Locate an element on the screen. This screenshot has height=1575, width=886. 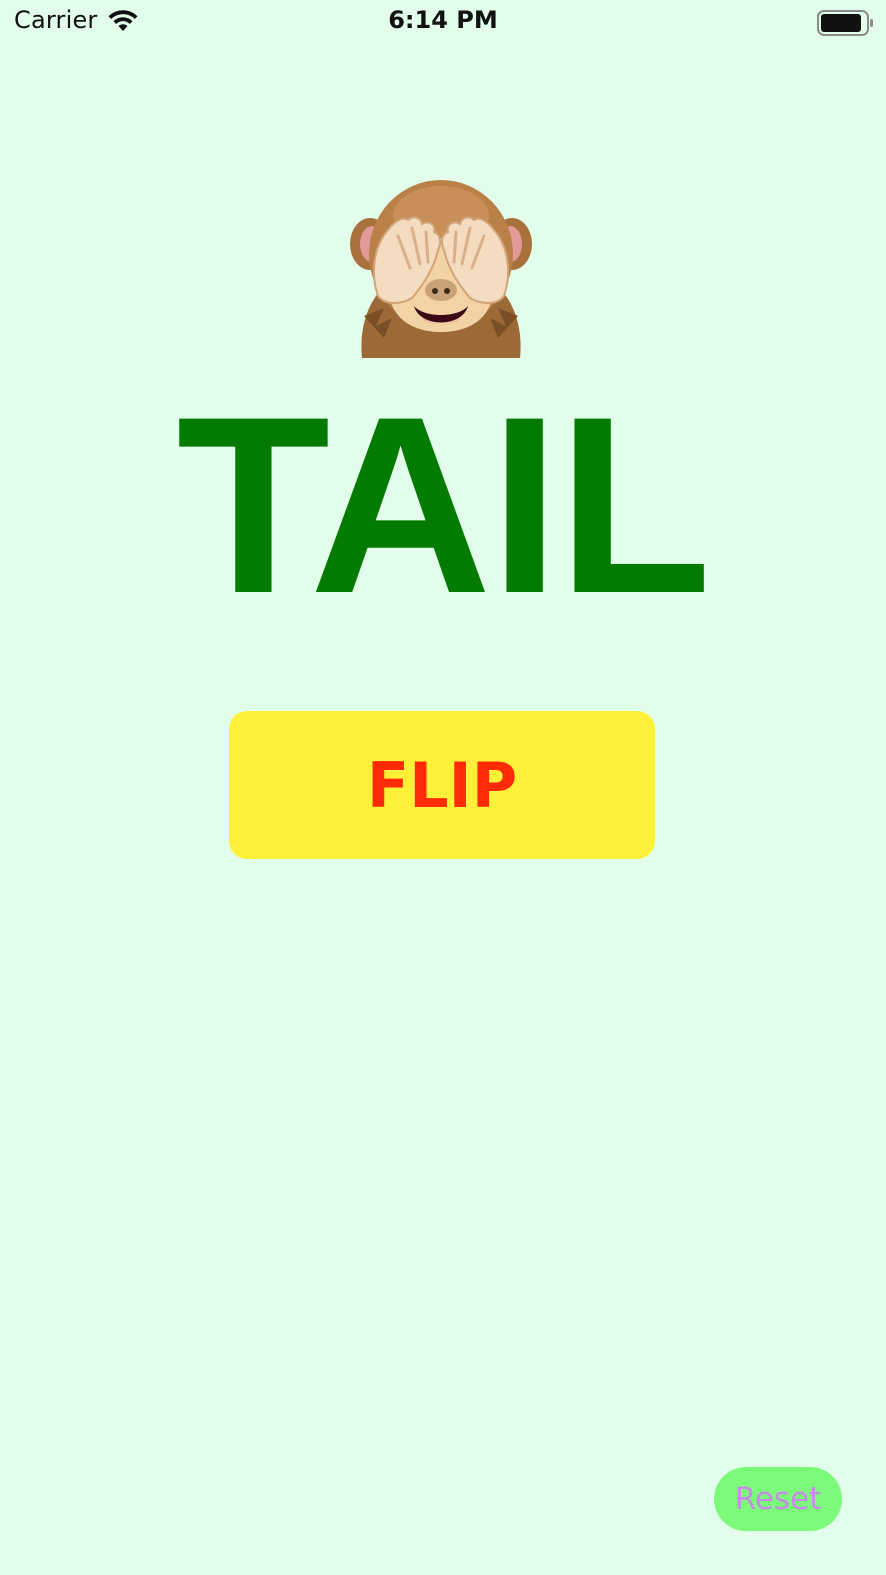
status-bar: Carrier 6:14 PM is located at coordinates (443, 22).